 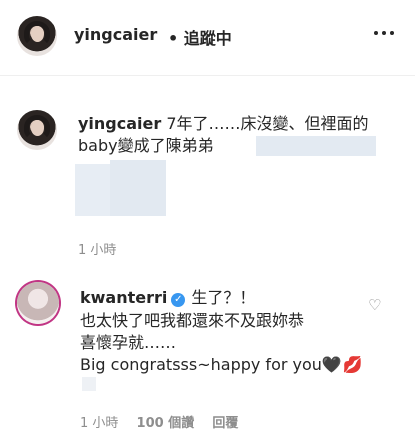 What do you see at coordinates (178, 300) in the screenshot?
I see `verified-icon: ✓` at bounding box center [178, 300].